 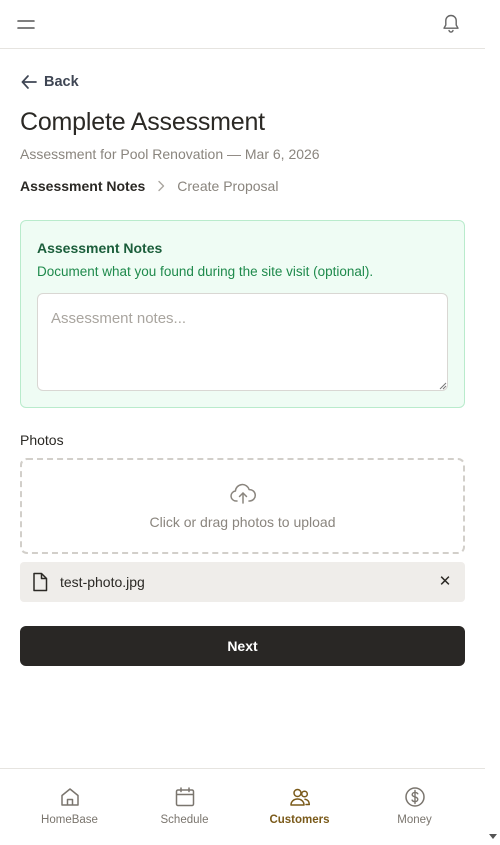 What do you see at coordinates (242, 342) in the screenshot?
I see `assessment-notes-input` at bounding box center [242, 342].